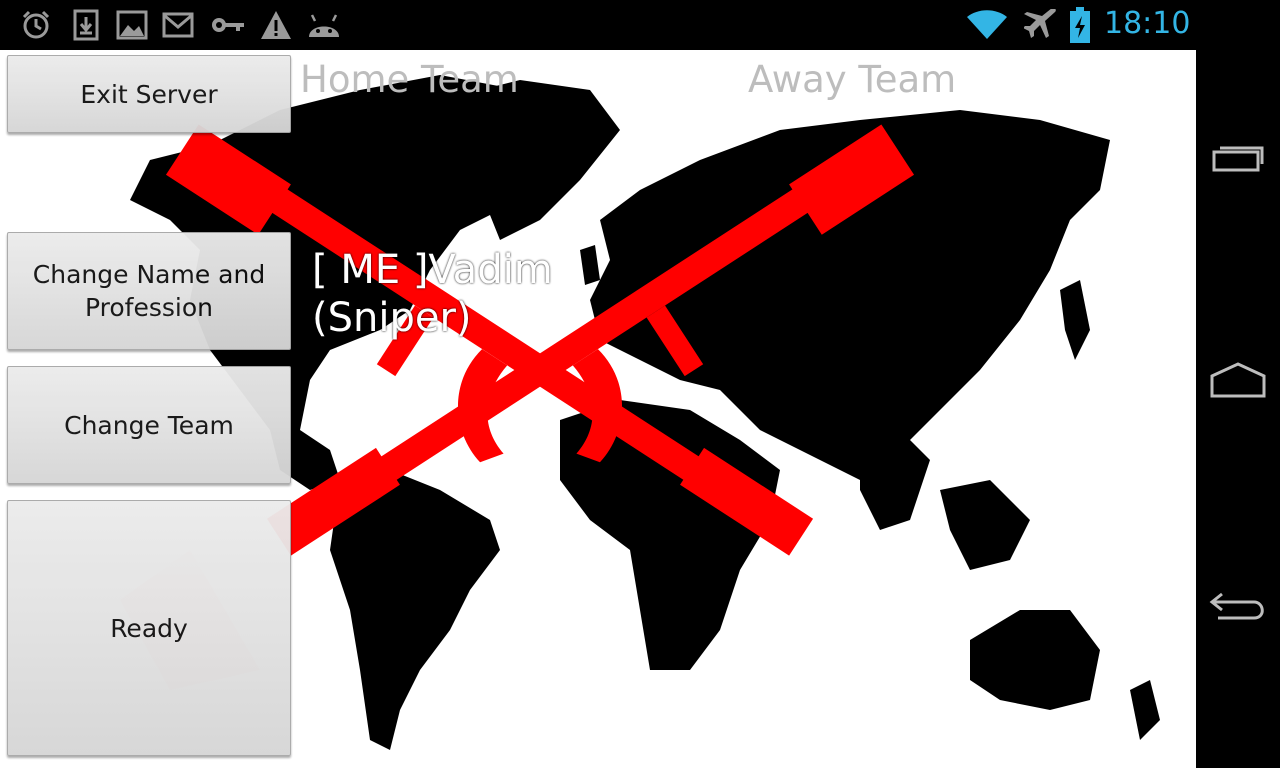  I want to click on key-icon, so click(228, 25).